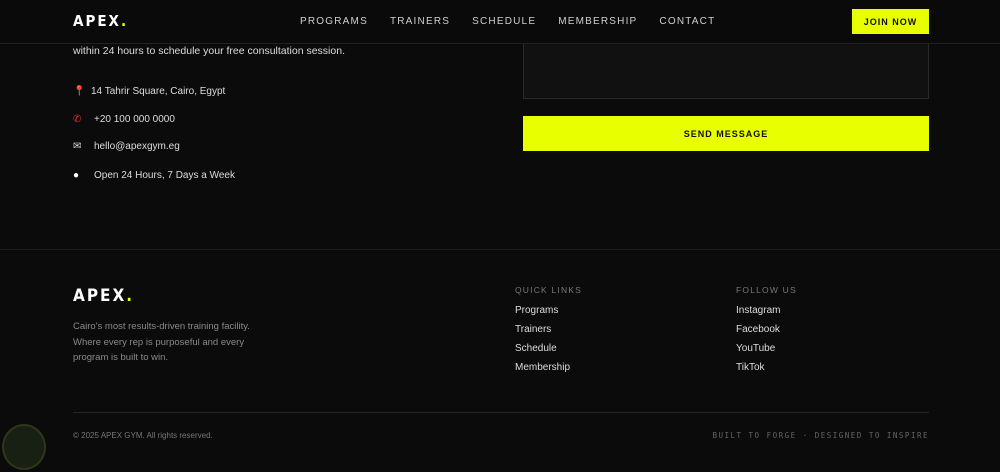 This screenshot has height=472, width=1000. I want to click on social-instagram: Instagram, so click(766, 310).